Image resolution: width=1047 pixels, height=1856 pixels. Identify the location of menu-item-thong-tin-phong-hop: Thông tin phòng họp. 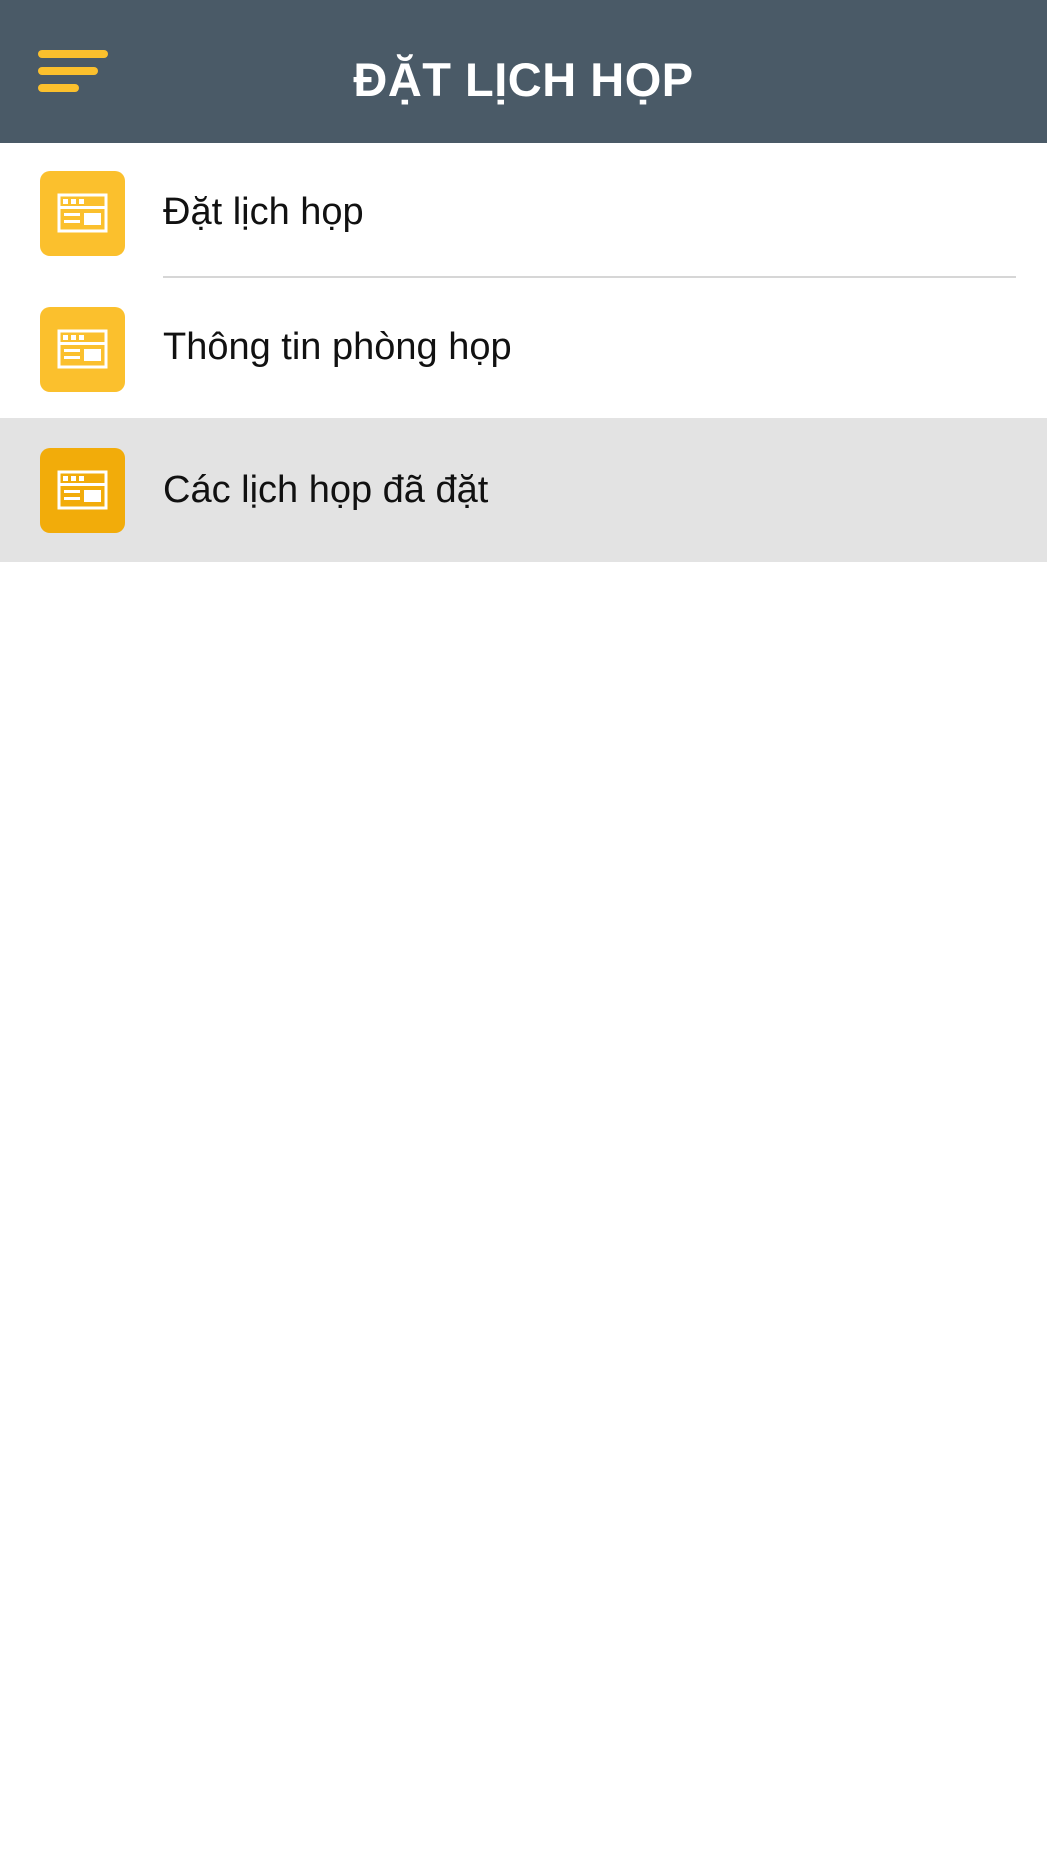
(523, 348).